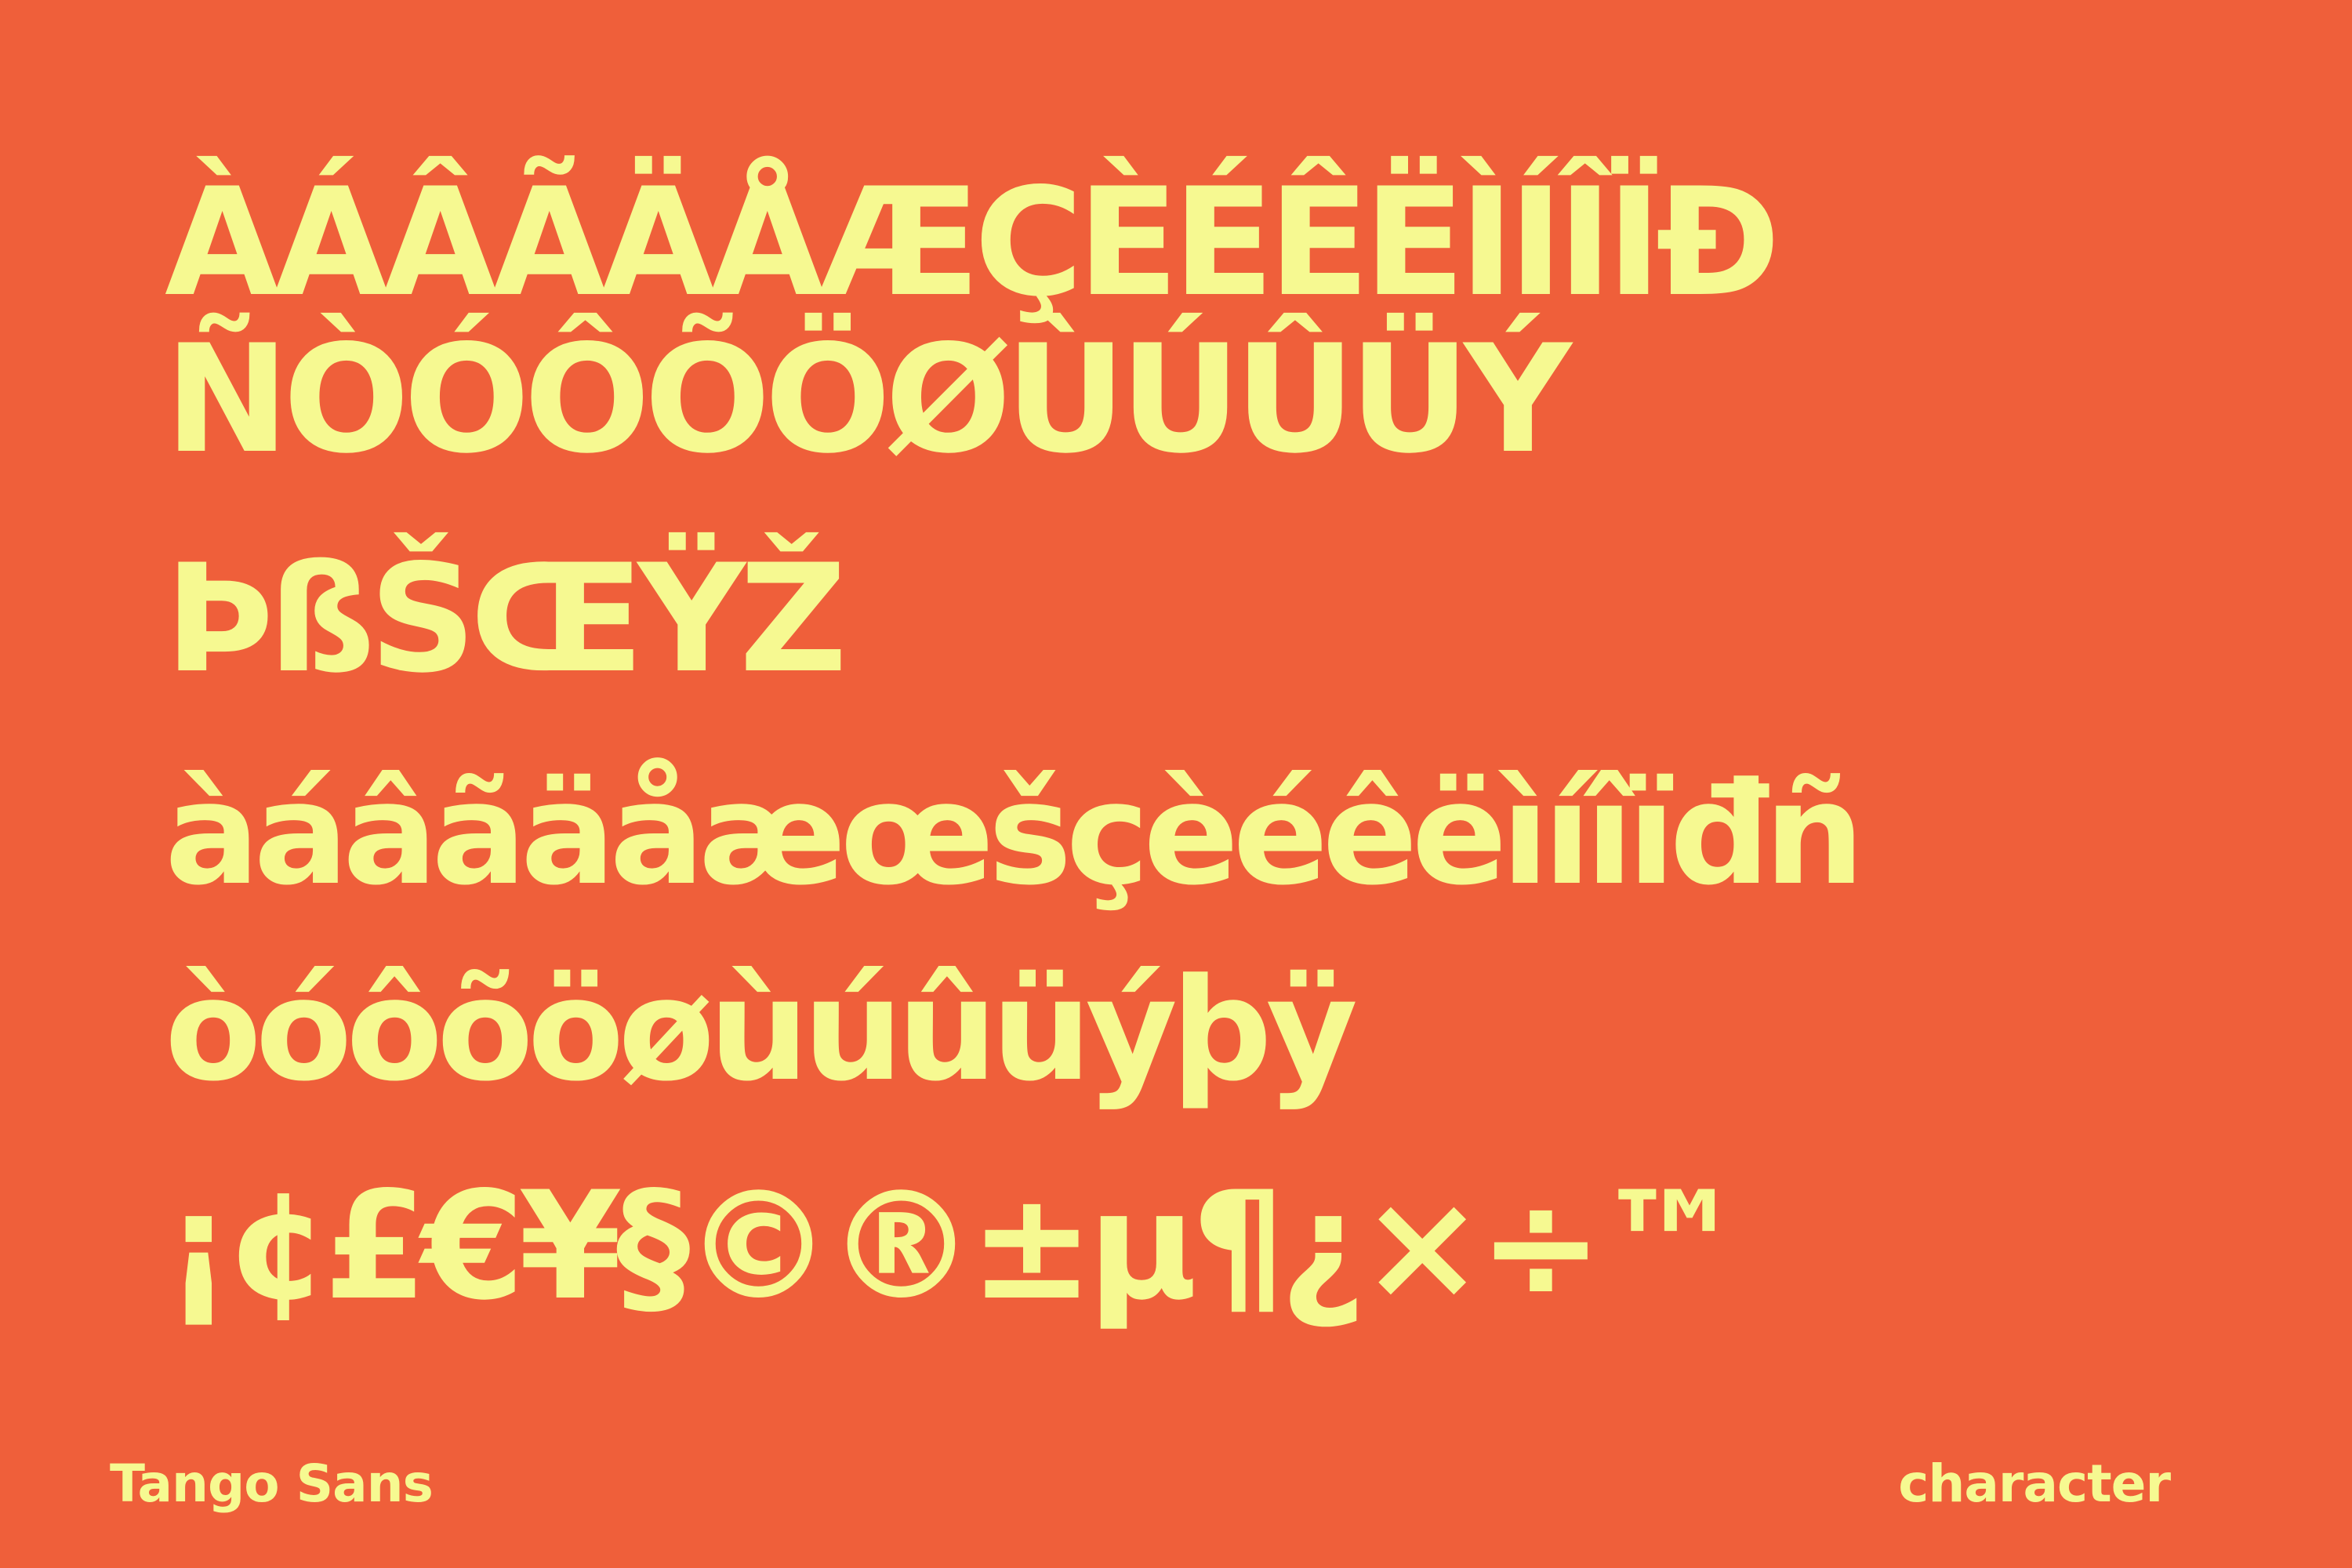  What do you see at coordinates (972, 242) in the screenshot?
I see `uppercase-accented-line-1: ÀÁÂÃÄÅÆÇÈÉÊËÌÍÎÏÐ` at bounding box center [972, 242].